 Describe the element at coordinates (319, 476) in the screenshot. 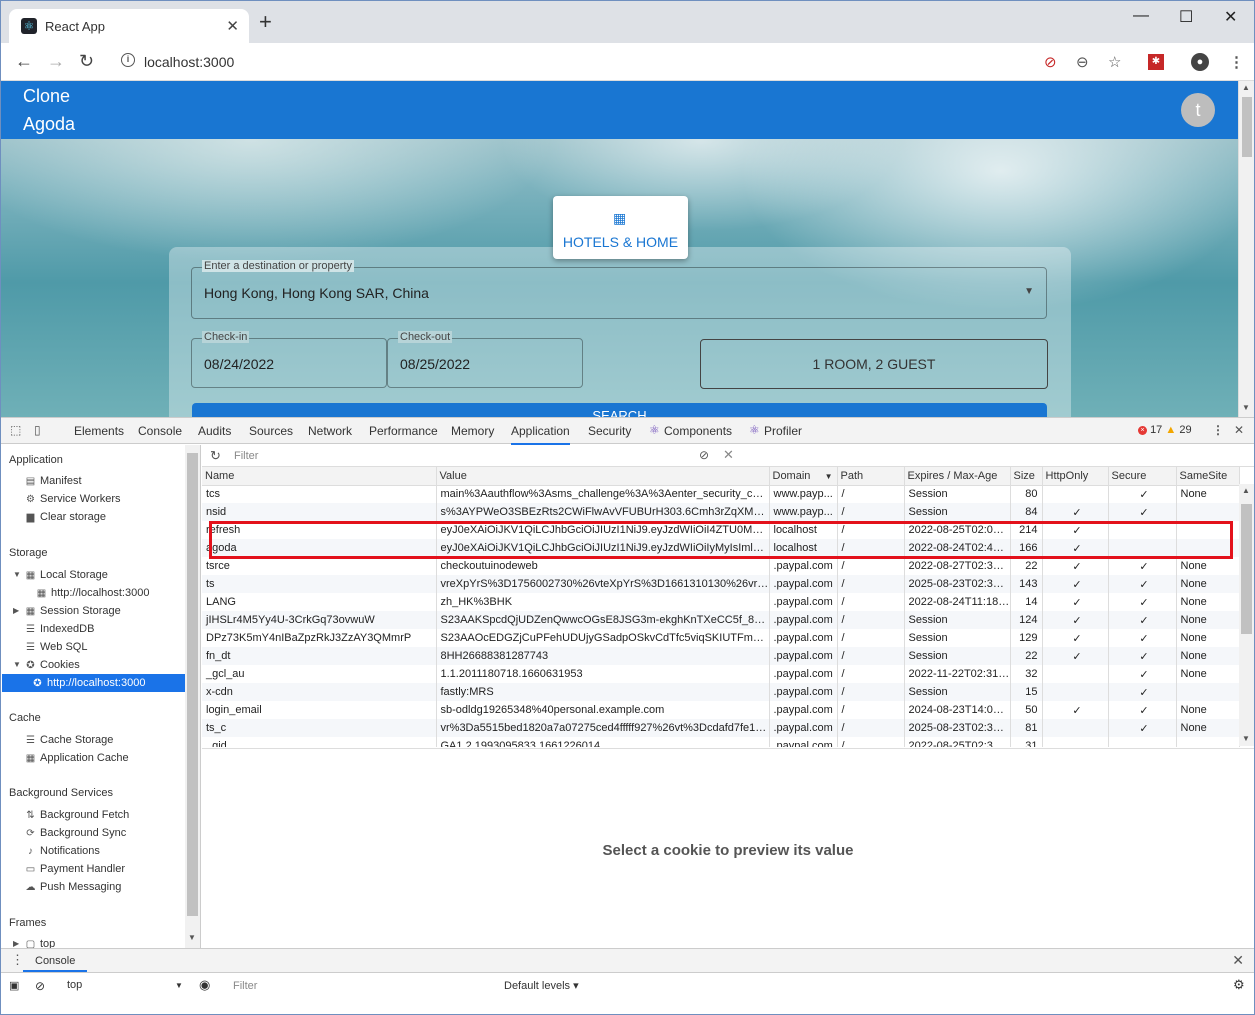

I see `column-name: Name` at that location.